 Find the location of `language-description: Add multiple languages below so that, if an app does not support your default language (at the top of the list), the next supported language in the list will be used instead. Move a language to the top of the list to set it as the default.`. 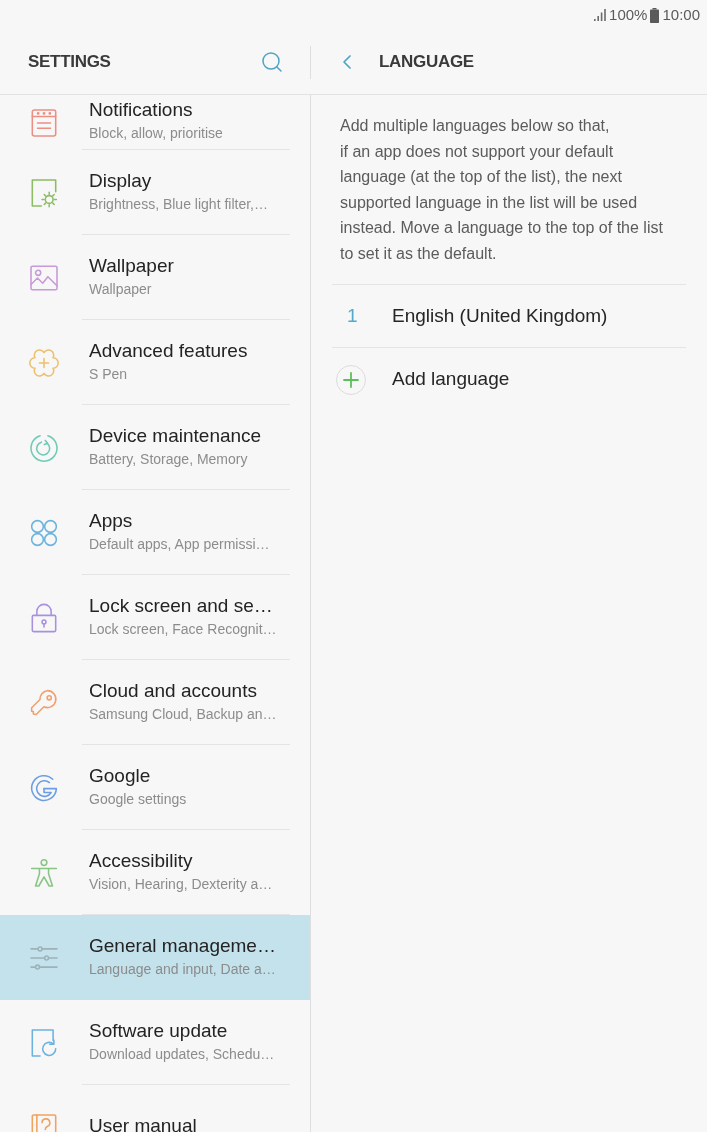

language-description: Add multiple languages below so that, if an app does not support your default language (at the top of the list), the next supported language in the list will be used instead. Move a language to the top of the list to set it as the default. is located at coordinates (509, 199).